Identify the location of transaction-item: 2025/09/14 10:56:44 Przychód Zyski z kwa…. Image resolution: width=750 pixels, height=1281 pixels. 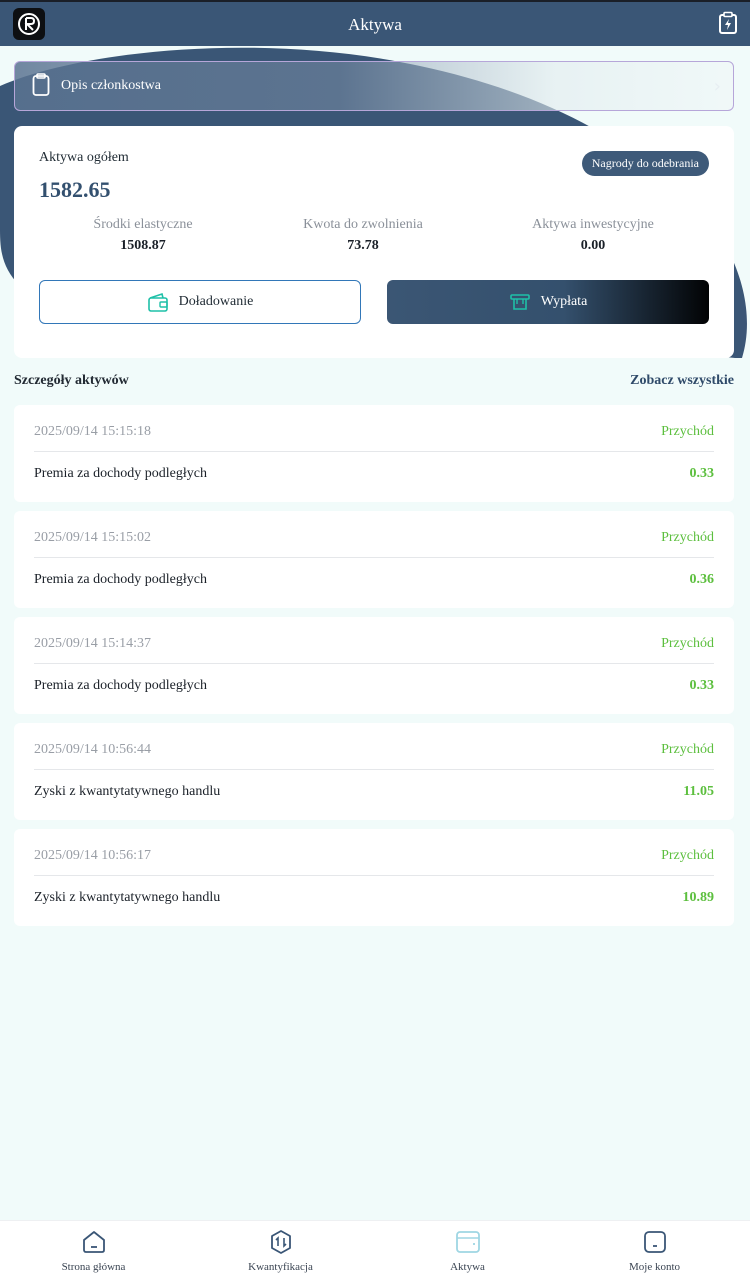
(374, 771).